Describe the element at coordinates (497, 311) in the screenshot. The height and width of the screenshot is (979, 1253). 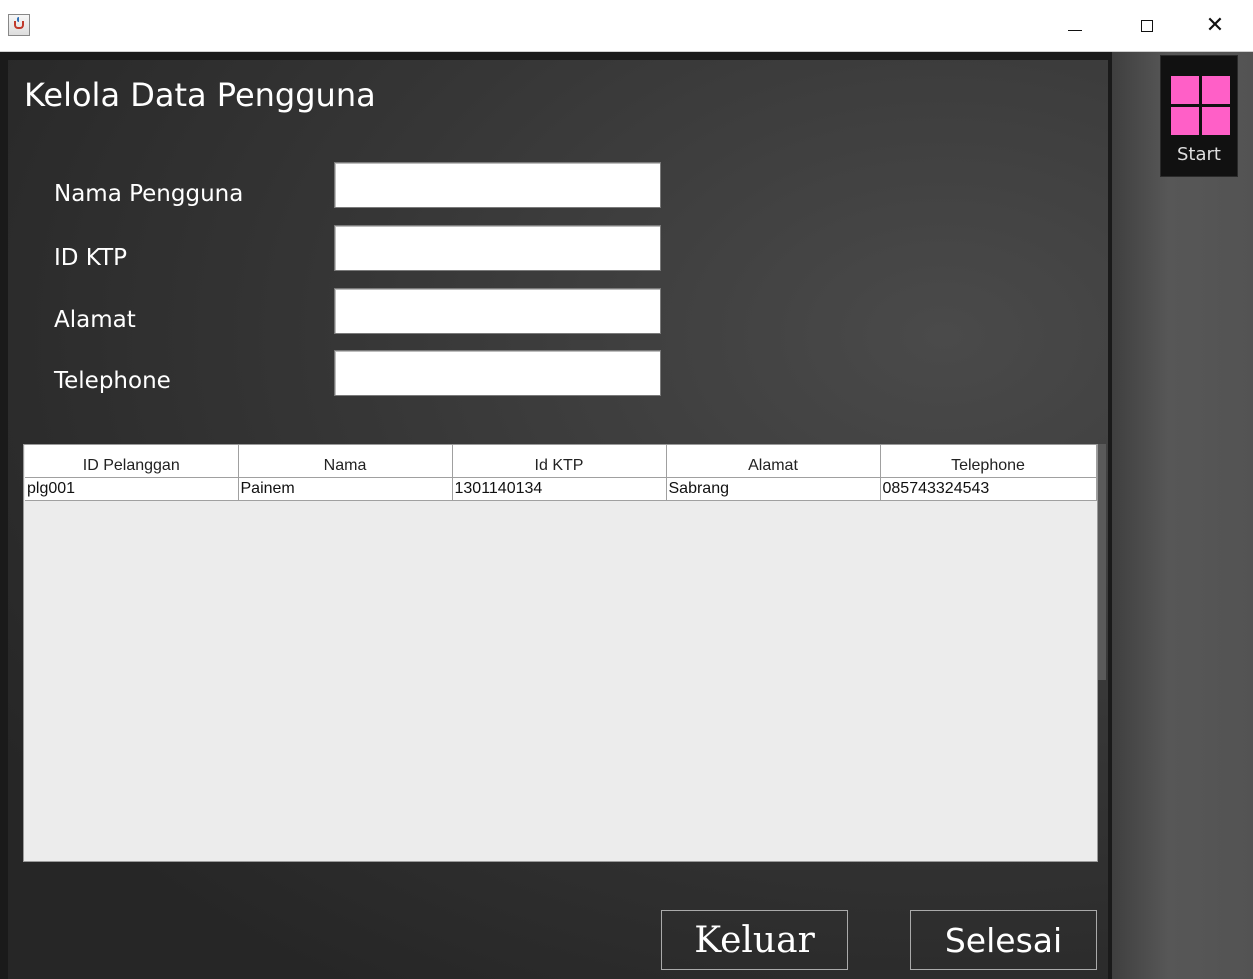
I see `alamat-input` at that location.